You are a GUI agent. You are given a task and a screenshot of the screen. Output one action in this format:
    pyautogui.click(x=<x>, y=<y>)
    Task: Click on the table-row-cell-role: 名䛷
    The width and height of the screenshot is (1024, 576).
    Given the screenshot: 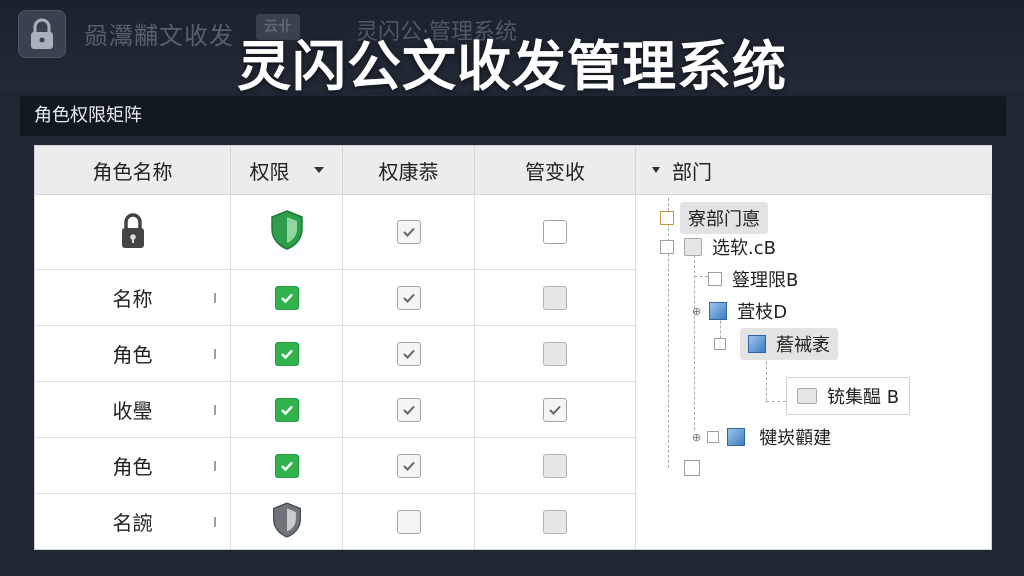 What is the action you would take?
    pyautogui.click(x=133, y=521)
    